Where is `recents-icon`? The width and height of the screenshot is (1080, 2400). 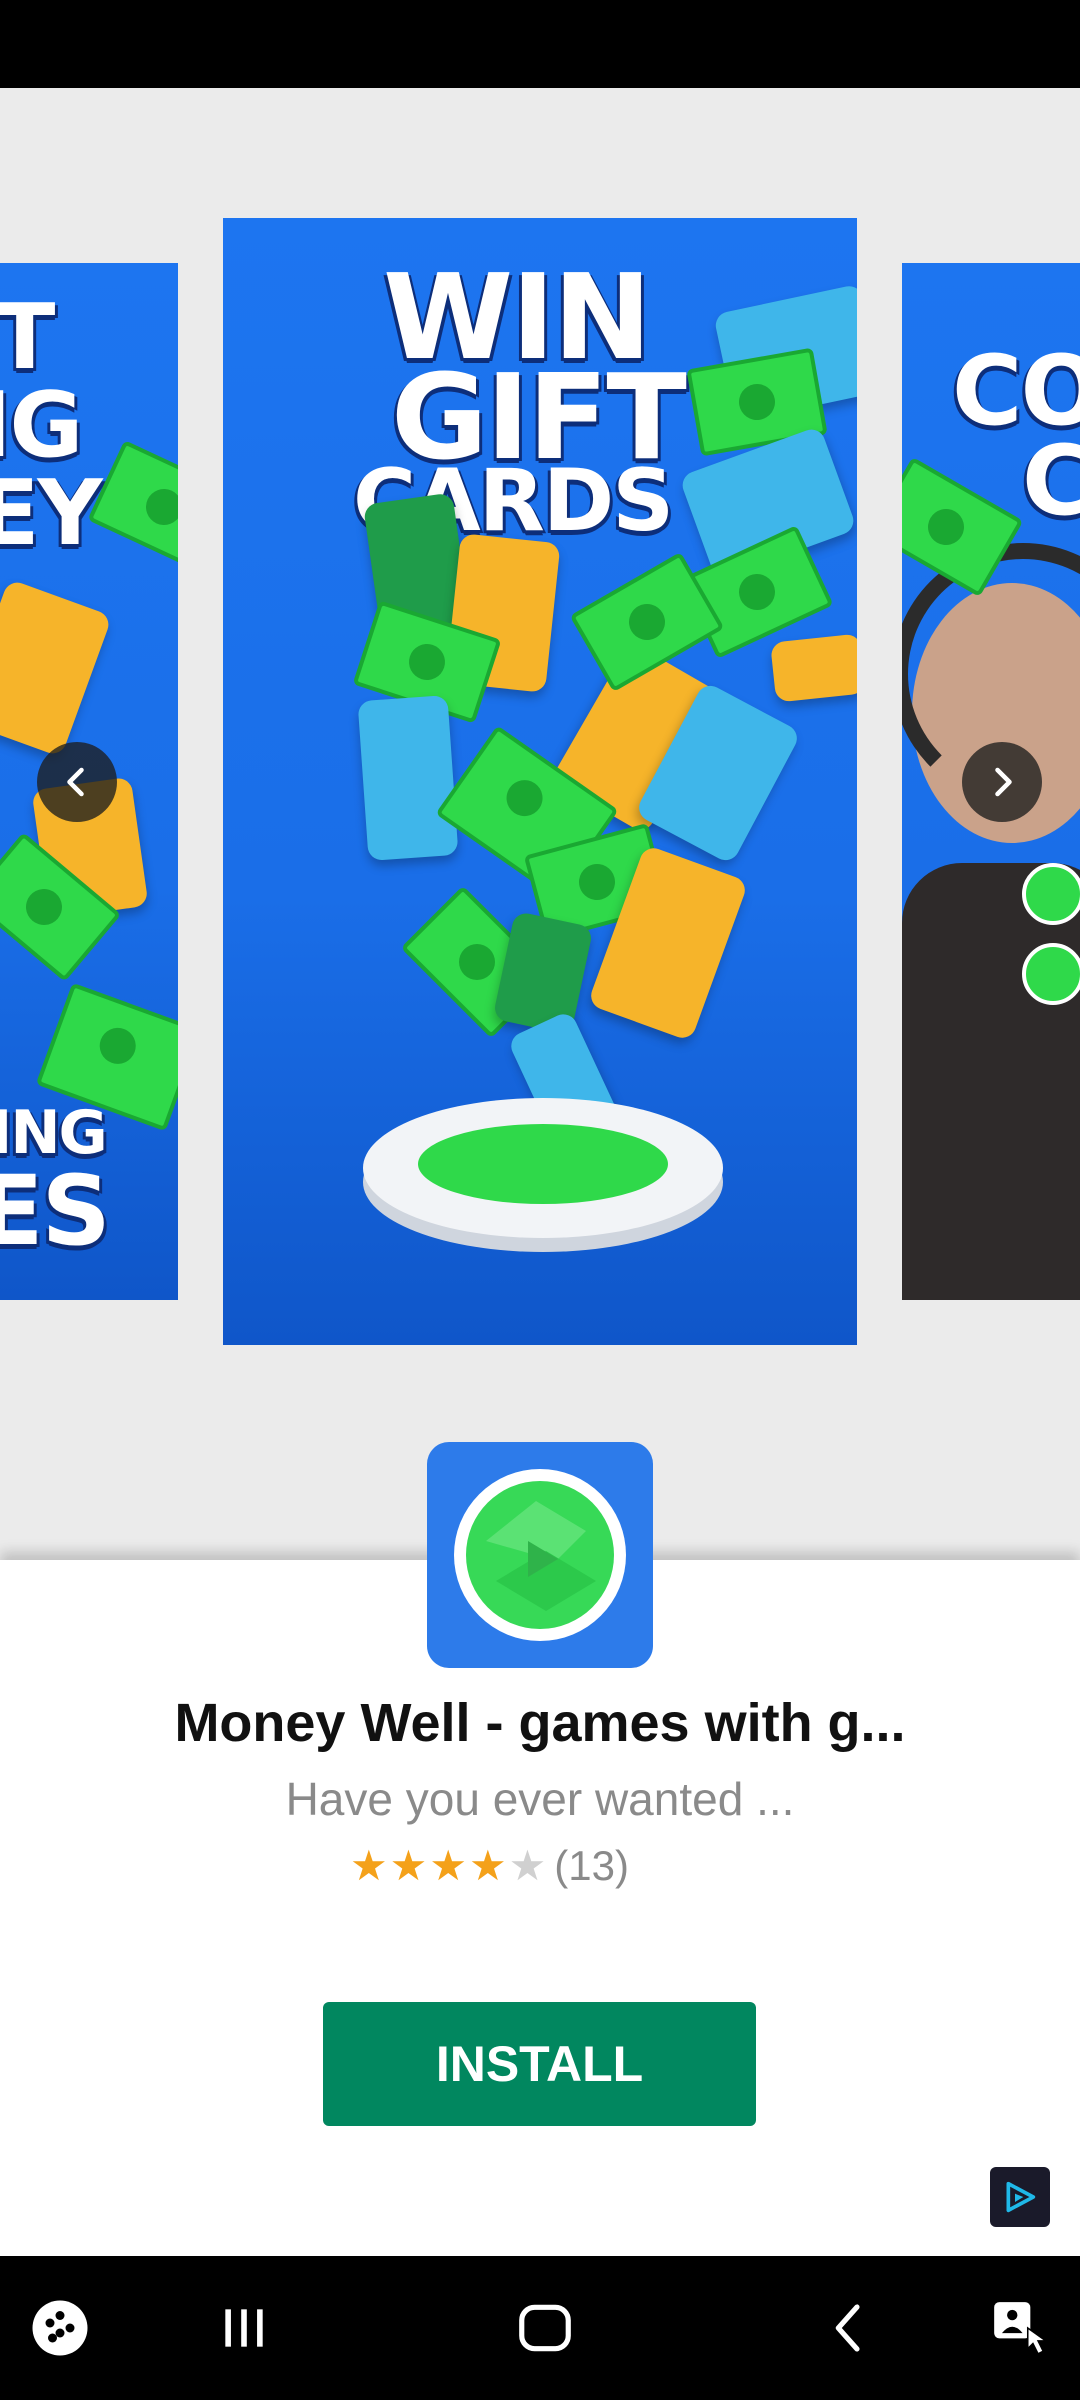
recents-icon is located at coordinates (244, 2328).